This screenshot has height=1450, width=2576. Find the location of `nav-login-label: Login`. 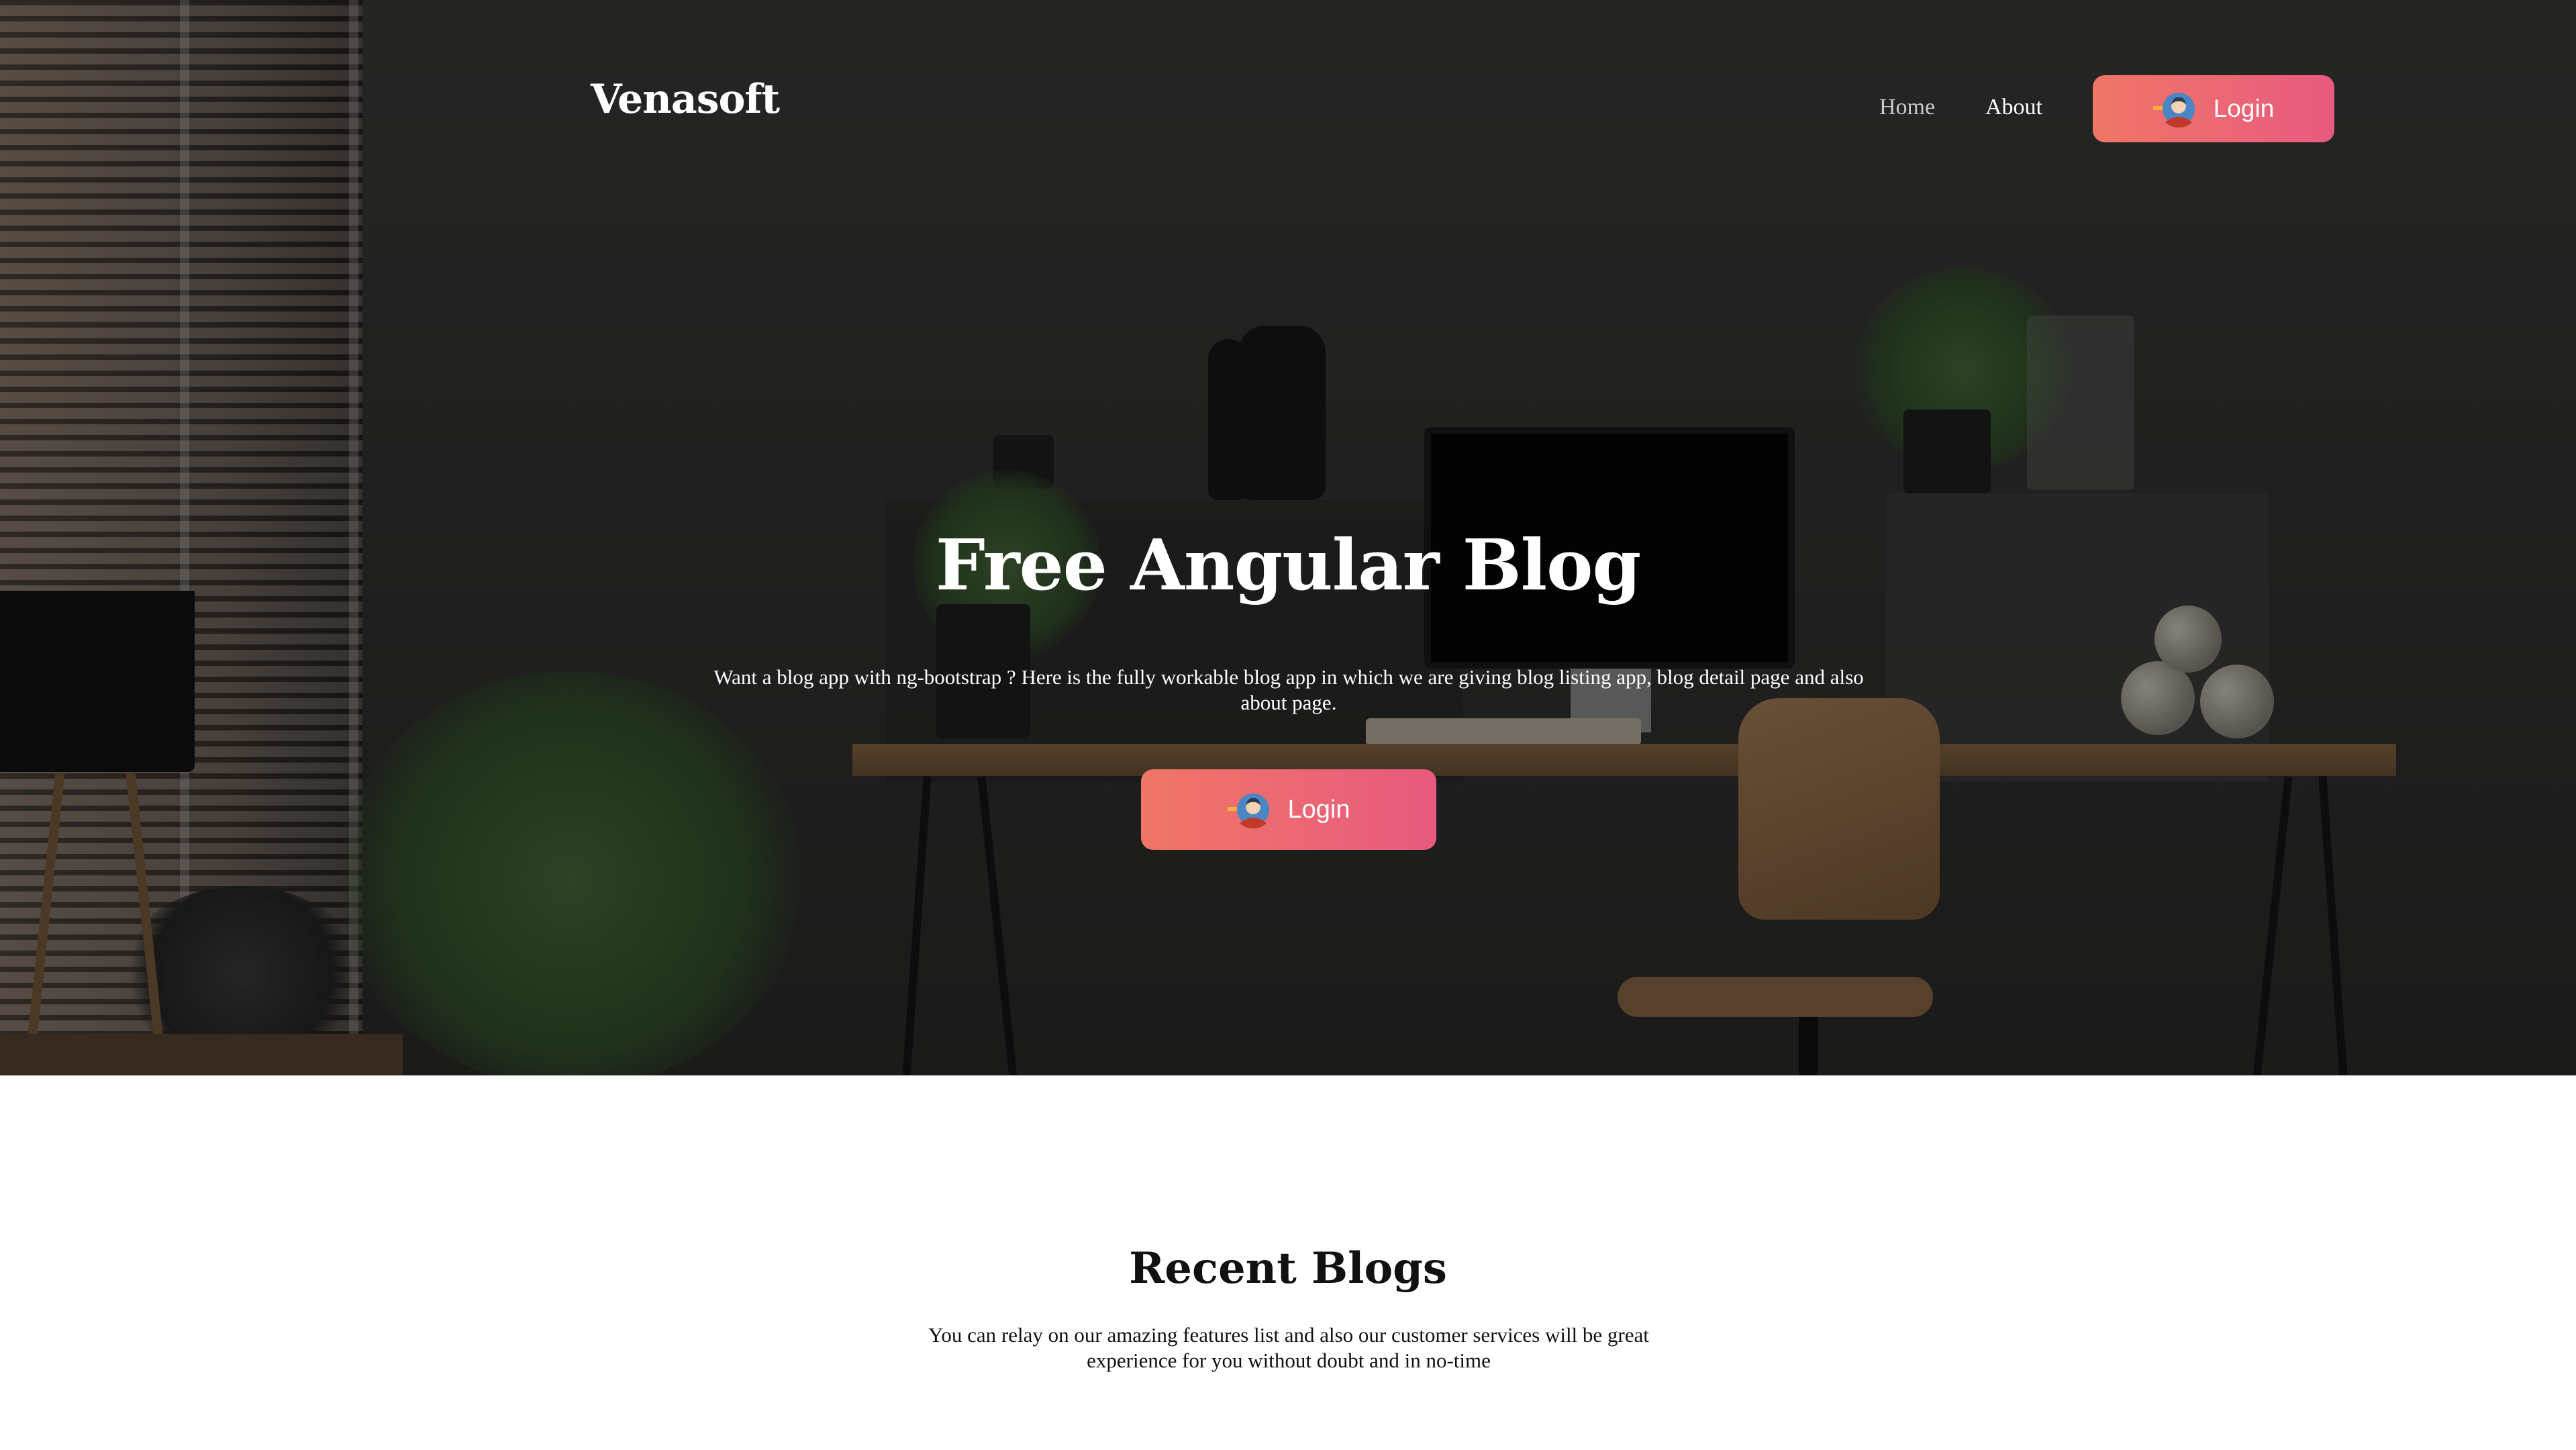

nav-login-label: Login is located at coordinates (2244, 108).